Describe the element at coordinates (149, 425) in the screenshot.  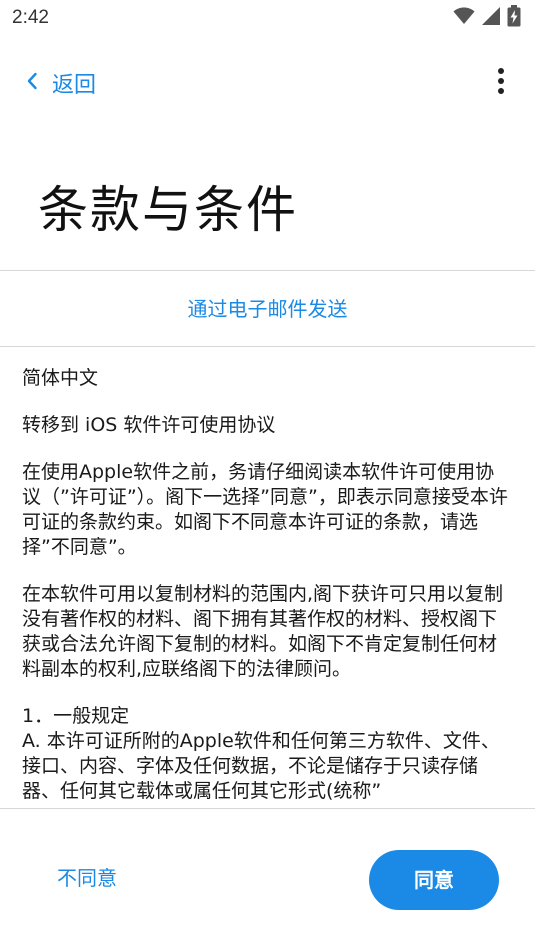
I see `agreement-title: 转移到 iOS 软件许可使用协议` at that location.